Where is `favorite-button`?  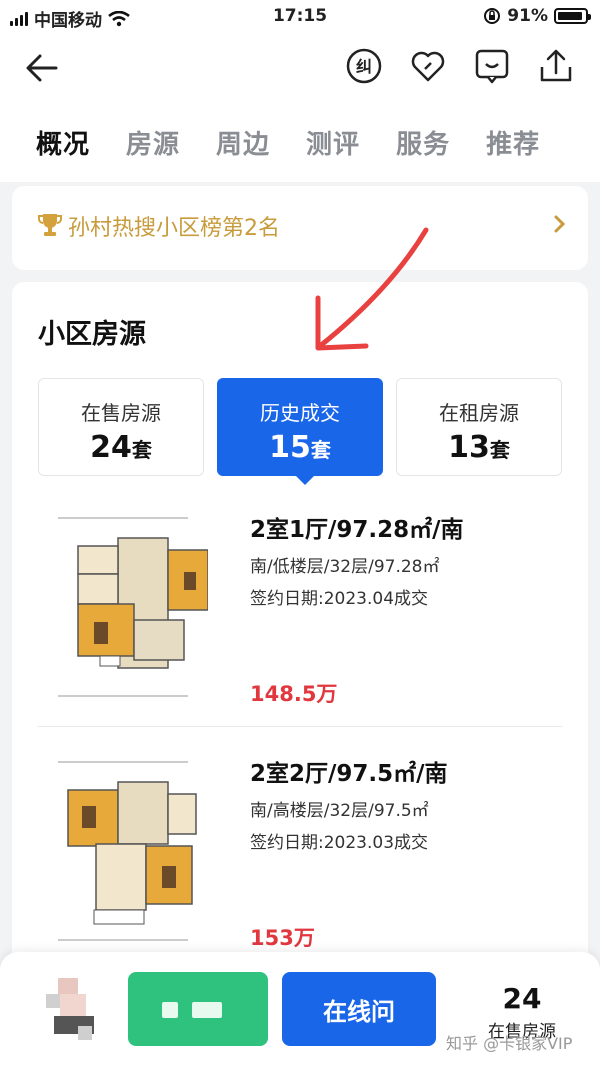
favorite-button is located at coordinates (428, 66).